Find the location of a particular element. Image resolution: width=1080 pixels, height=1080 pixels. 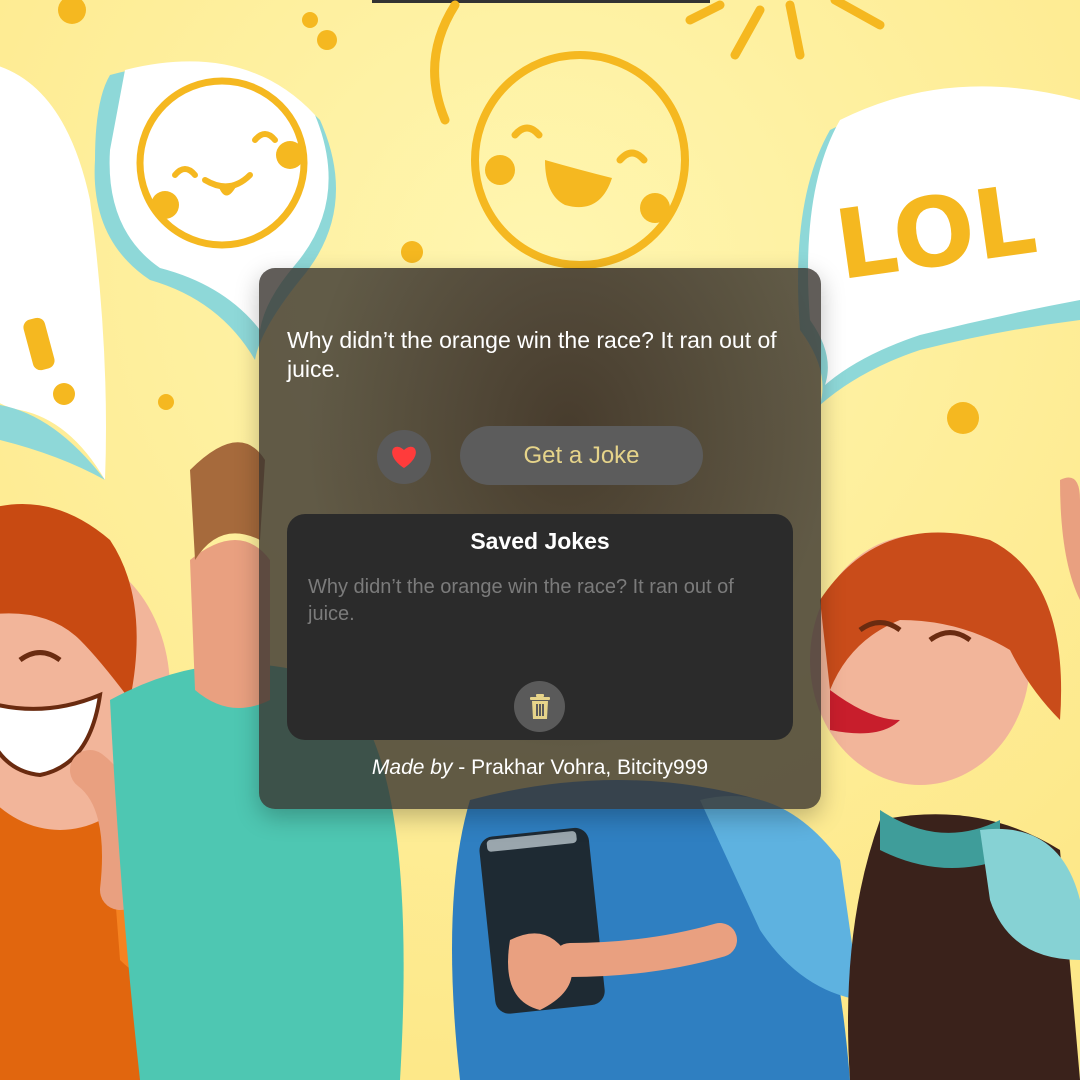

delete-saved-button is located at coordinates (539, 706).